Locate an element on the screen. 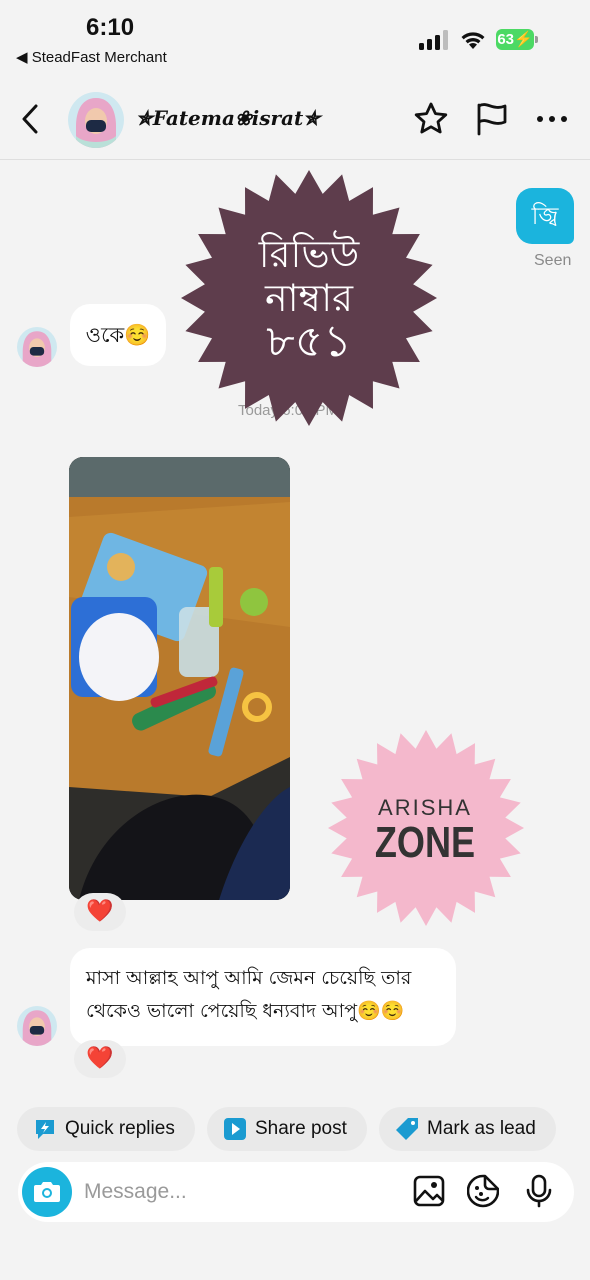  battery-level: 63 is located at coordinates (505, 39).